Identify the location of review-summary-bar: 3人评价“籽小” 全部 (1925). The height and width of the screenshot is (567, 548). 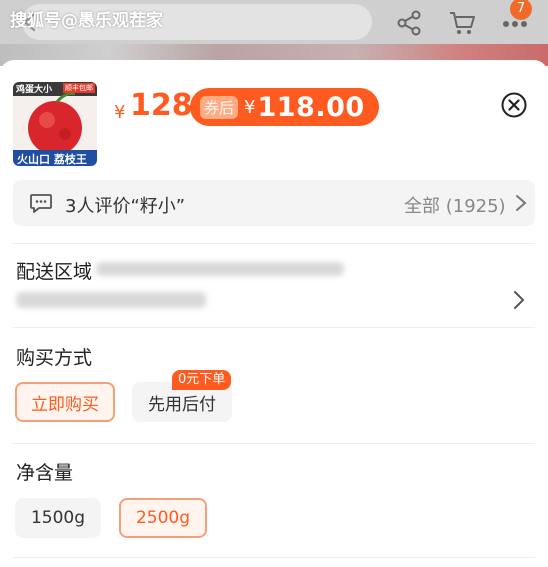
(274, 203).